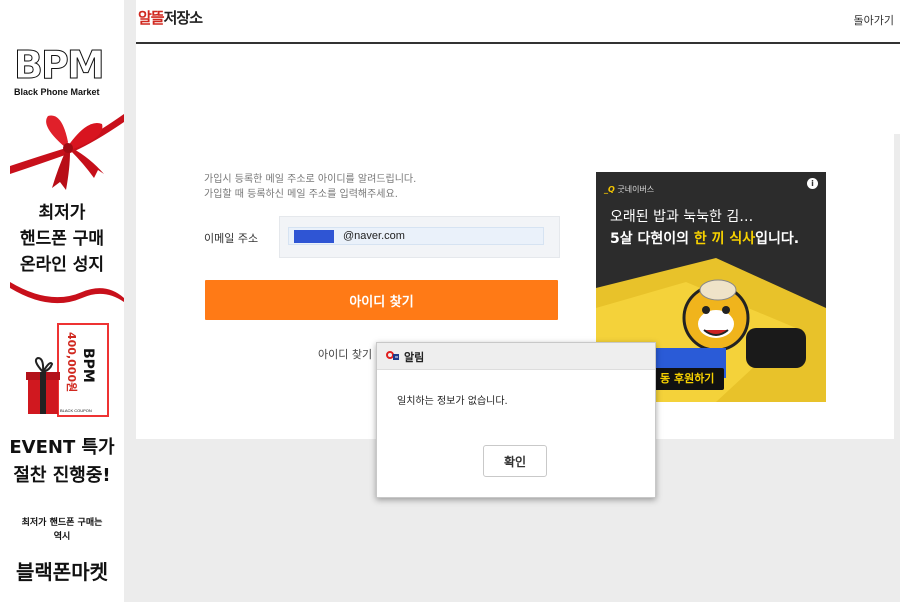 The height and width of the screenshot is (602, 900). What do you see at coordinates (414, 357) in the screenshot?
I see `alert-dialog-title: 알림` at bounding box center [414, 357].